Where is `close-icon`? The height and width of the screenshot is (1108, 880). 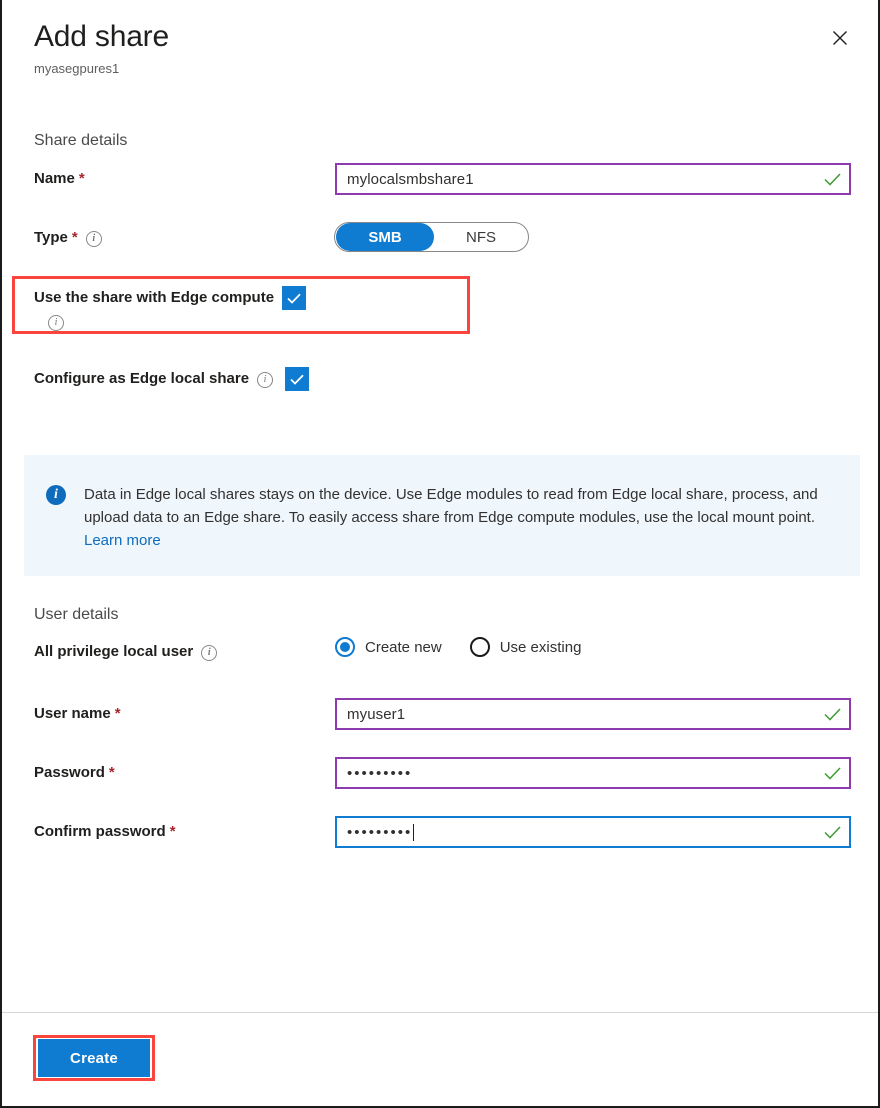 close-icon is located at coordinates (840, 38).